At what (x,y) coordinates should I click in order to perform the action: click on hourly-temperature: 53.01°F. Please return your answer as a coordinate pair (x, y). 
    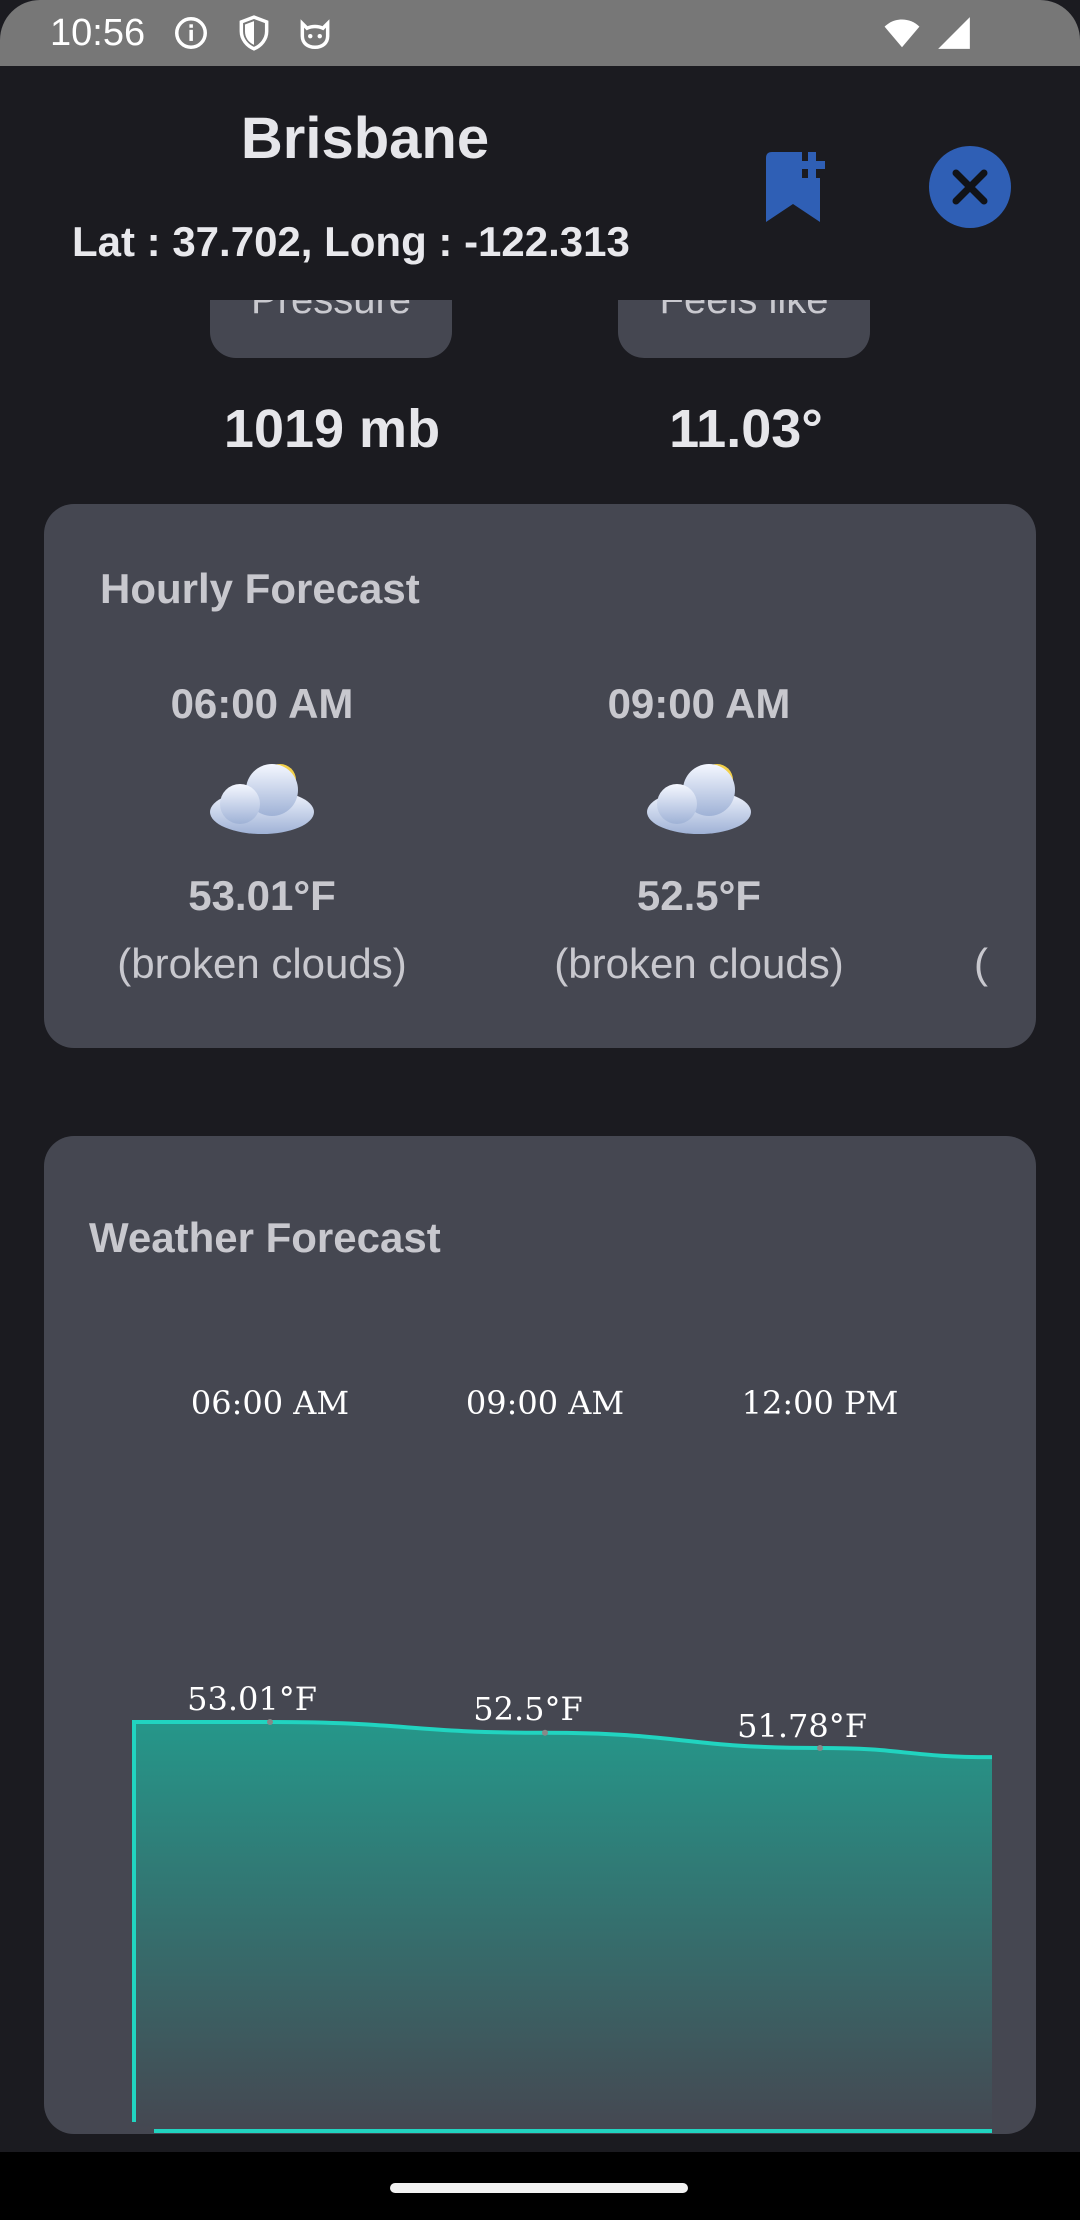
    Looking at the image, I should click on (262, 895).